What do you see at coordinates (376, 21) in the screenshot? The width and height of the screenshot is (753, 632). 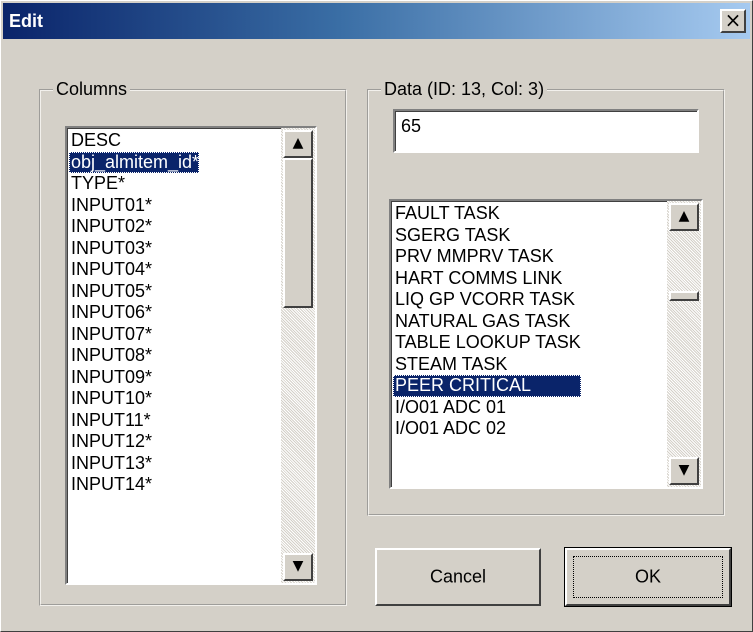 I see `title-bar: Edit ×` at bounding box center [376, 21].